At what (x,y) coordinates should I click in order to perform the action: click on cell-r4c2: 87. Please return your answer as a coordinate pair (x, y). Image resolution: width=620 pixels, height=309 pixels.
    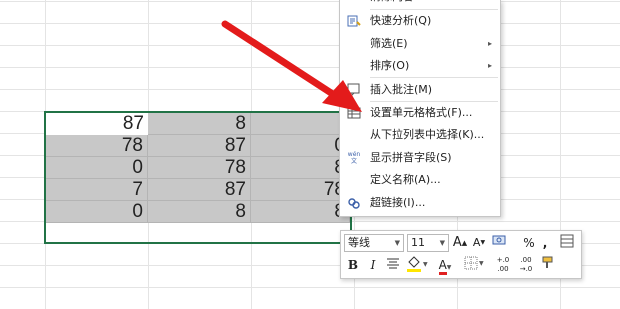
    Looking at the image, I should click on (199, 190).